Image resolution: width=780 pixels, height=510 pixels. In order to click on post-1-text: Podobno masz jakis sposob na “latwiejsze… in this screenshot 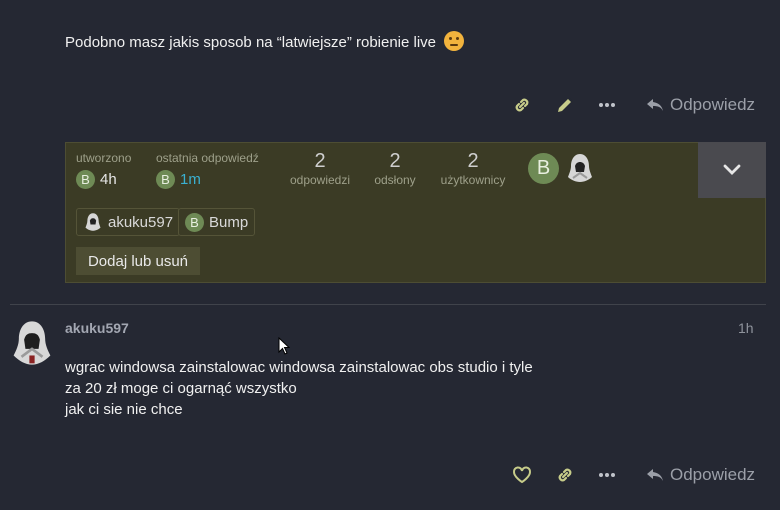, I will do `click(251, 42)`.